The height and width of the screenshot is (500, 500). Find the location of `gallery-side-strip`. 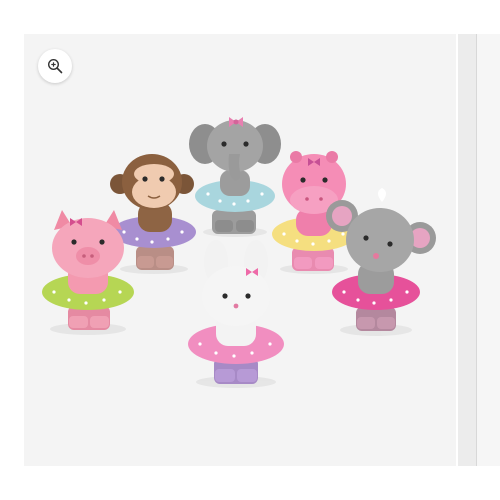

gallery-side-strip is located at coordinates (467, 250).